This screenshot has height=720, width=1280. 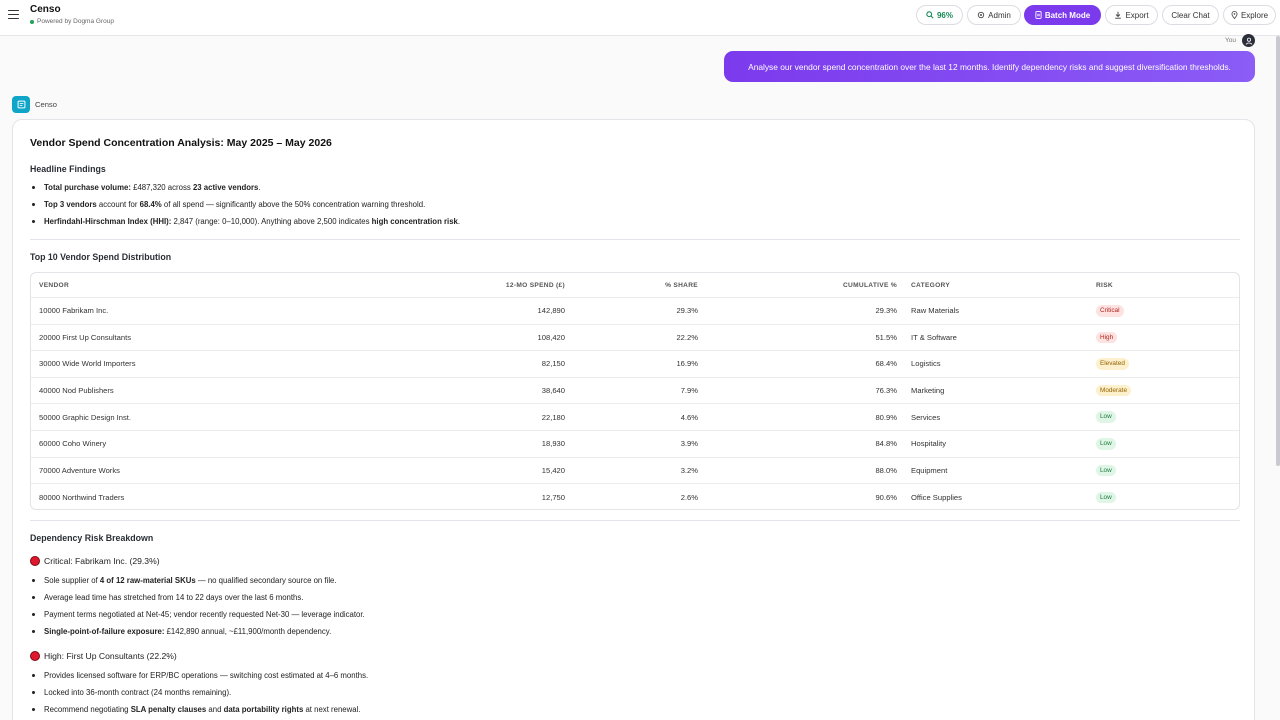 I want to click on export-button: Export, so click(x=1131, y=15).